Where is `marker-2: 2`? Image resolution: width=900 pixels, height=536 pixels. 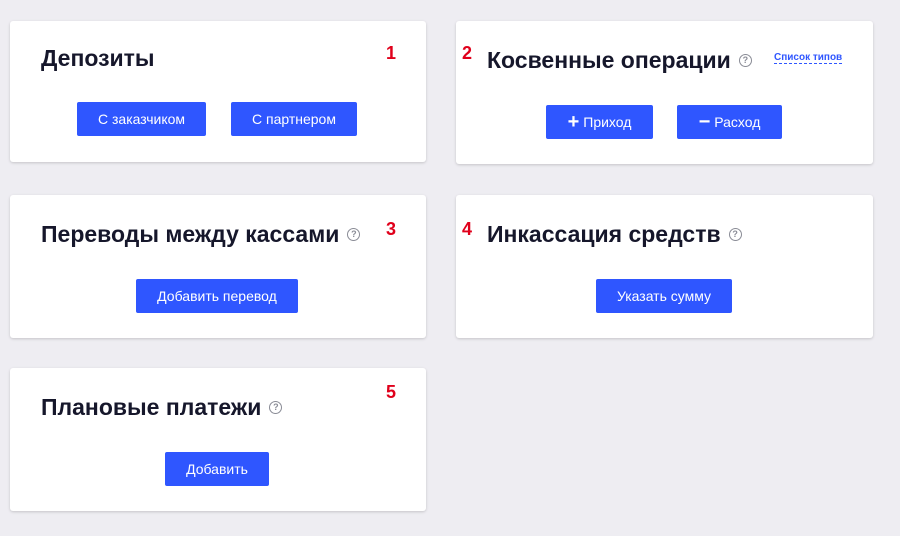 marker-2: 2 is located at coordinates (467, 53).